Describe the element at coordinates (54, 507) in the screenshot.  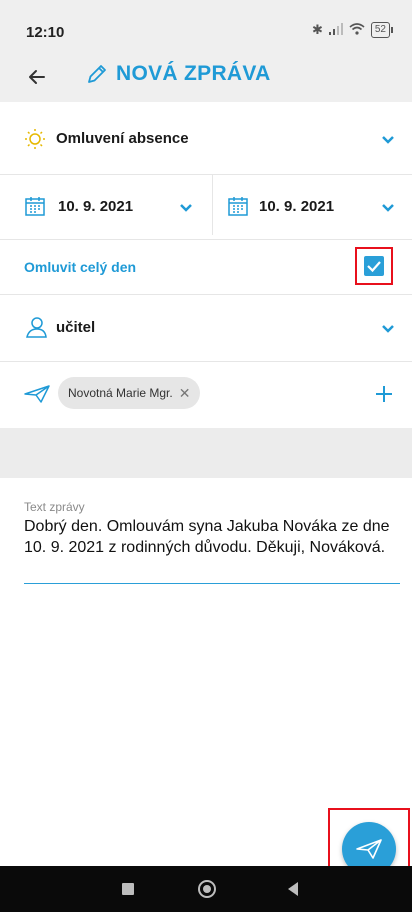
I see `message-label: Text zprávy` at that location.